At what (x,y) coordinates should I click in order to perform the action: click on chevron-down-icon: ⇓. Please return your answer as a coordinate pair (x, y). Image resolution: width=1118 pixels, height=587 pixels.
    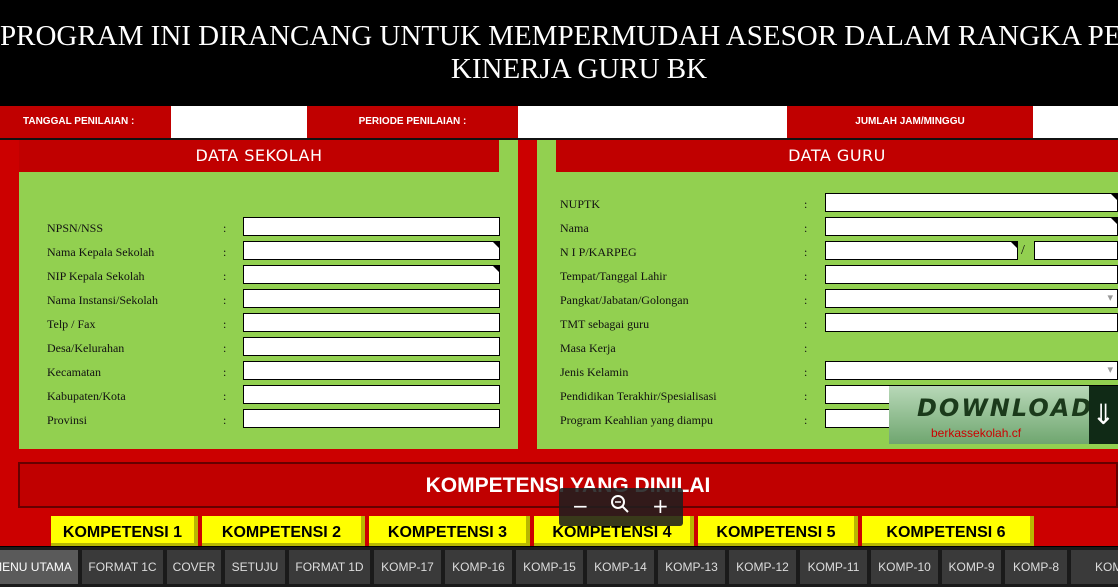
    Looking at the image, I should click on (1103, 415).